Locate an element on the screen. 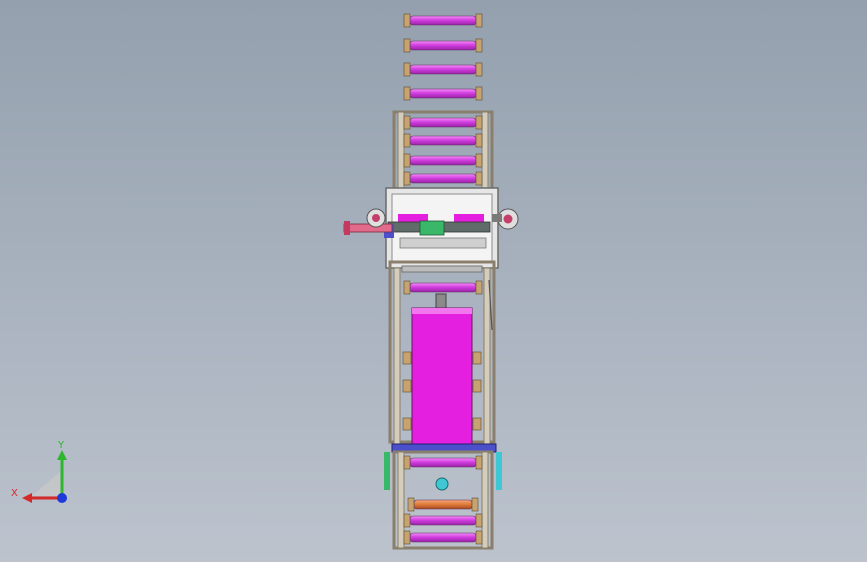 This screenshot has width=867, height=562. right-wheel-hub is located at coordinates (508, 219).